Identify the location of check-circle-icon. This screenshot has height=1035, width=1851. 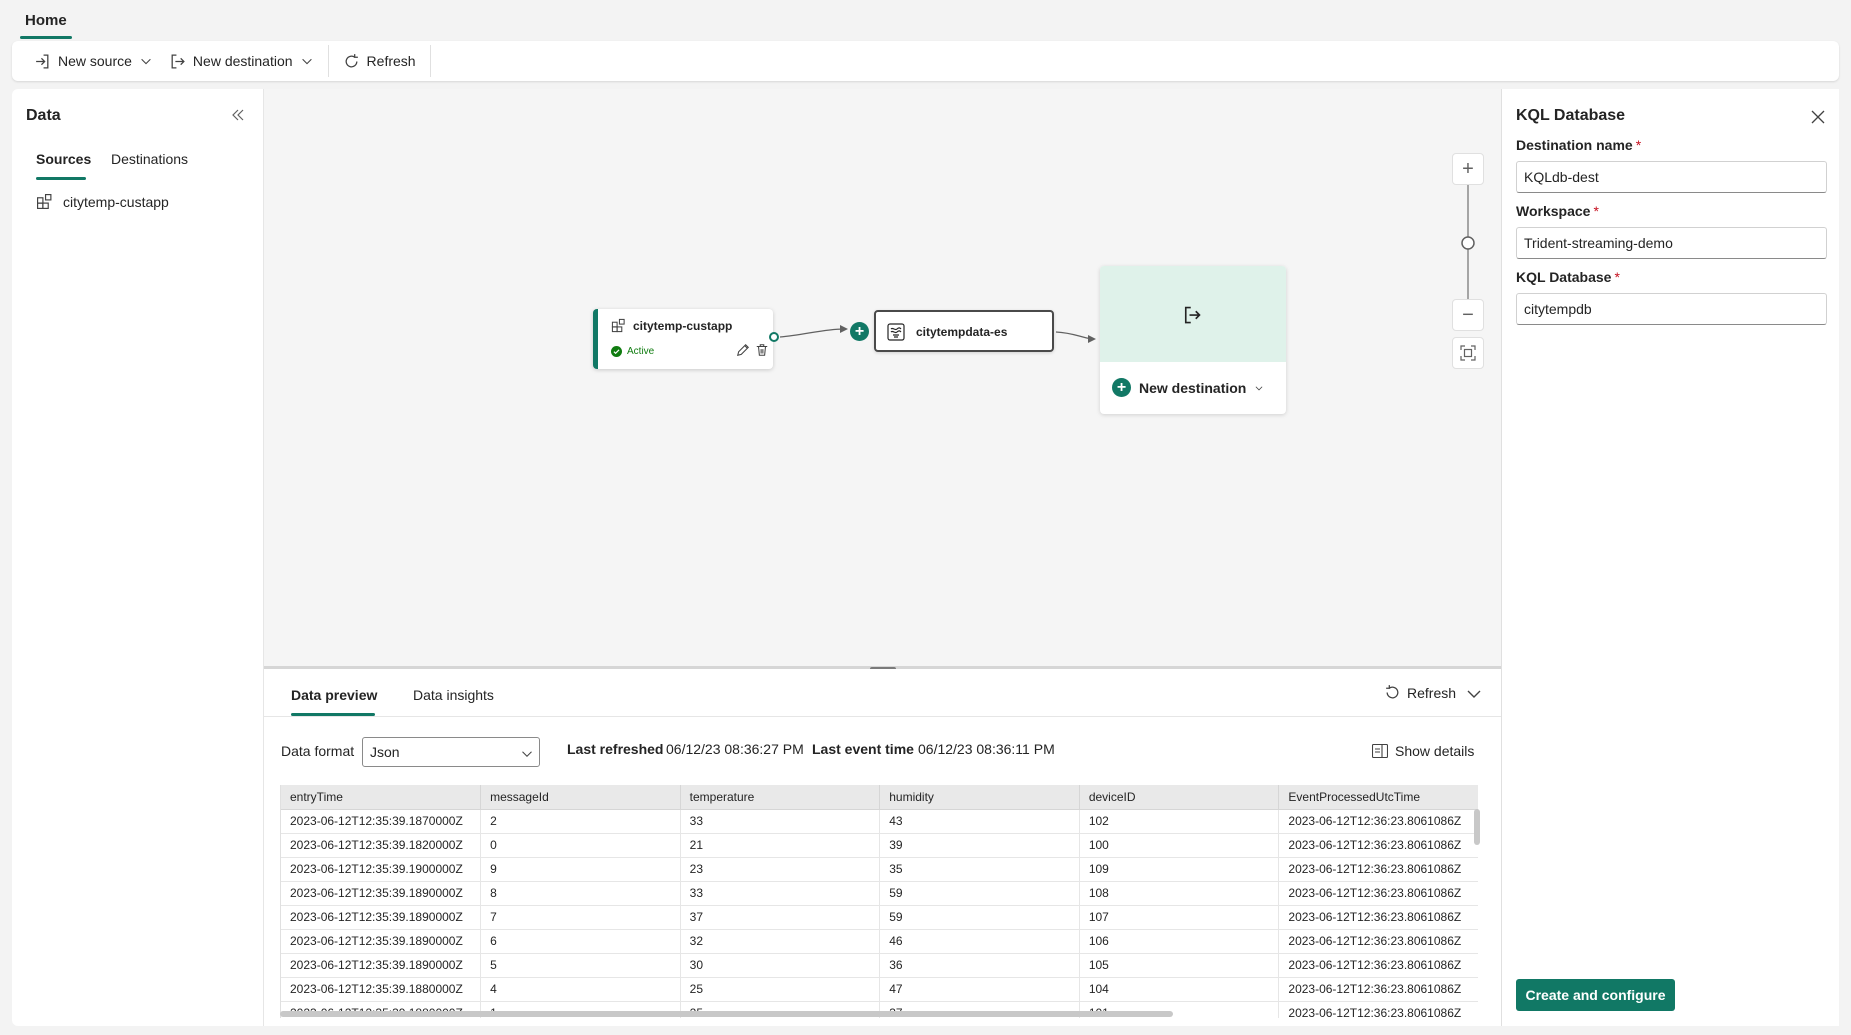
(616, 351).